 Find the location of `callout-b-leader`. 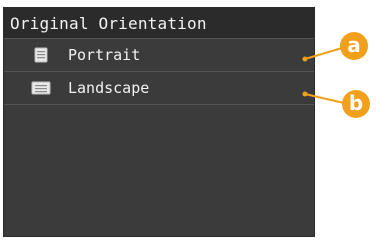

callout-b-leader is located at coordinates (323, 97).